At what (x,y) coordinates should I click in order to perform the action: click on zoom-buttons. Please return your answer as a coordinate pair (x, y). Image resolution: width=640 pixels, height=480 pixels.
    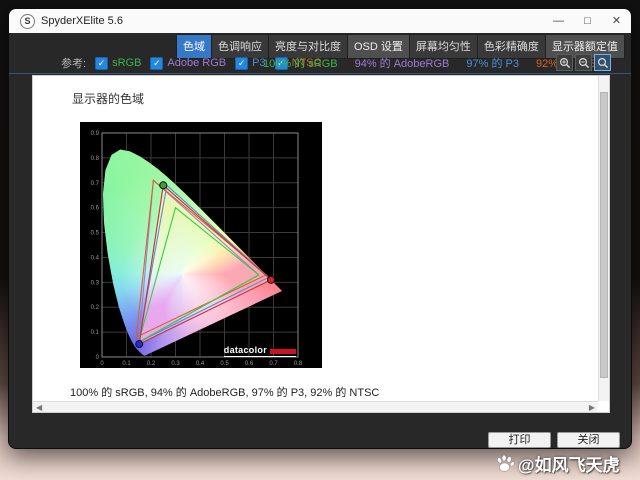
    Looking at the image, I should click on (583, 62).